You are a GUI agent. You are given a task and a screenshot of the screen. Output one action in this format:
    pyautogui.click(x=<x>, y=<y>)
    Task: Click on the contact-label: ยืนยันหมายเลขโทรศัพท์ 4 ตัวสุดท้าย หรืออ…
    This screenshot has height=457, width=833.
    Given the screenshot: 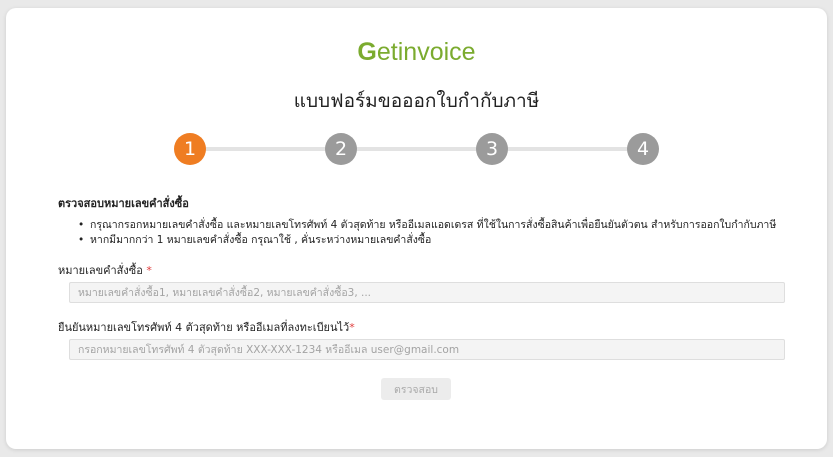 What is the action you would take?
    pyautogui.click(x=206, y=327)
    